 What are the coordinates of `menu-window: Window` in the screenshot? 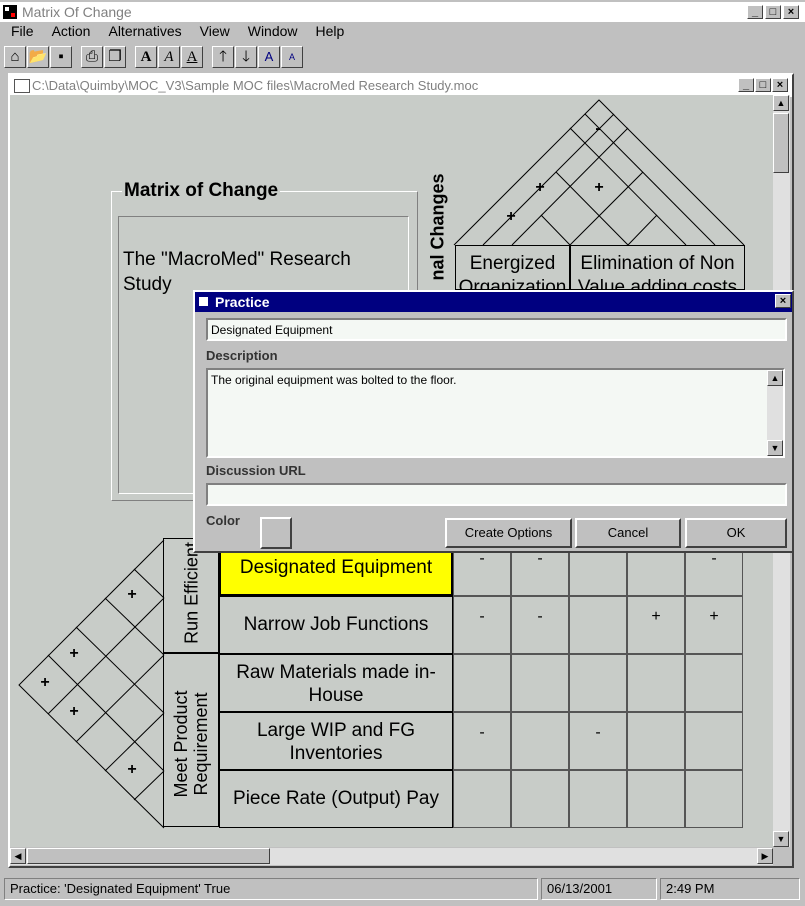 It's located at (273, 31).